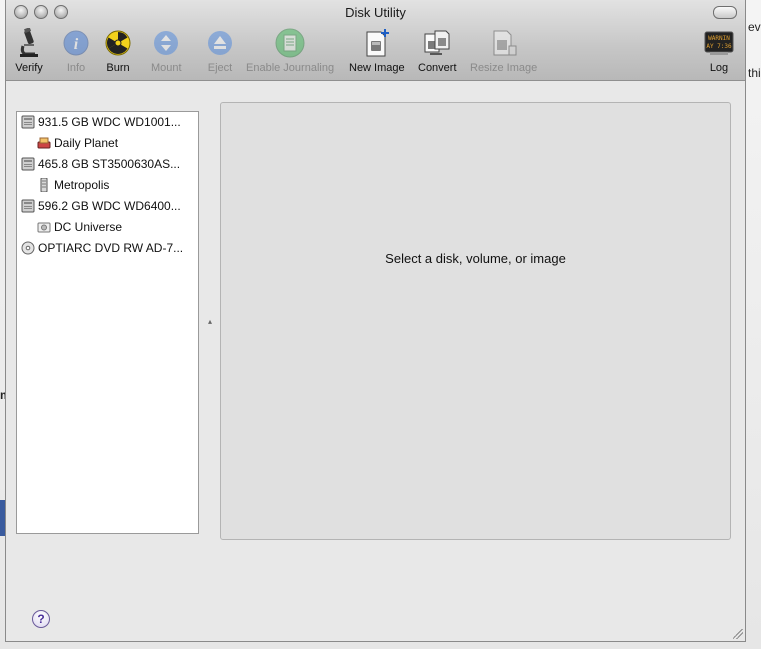  I want to click on mount-label: Mount, so click(166, 68).